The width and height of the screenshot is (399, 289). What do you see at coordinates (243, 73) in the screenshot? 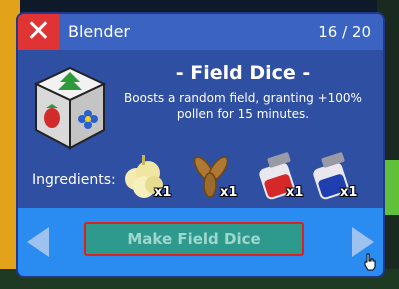
I see `item-name: - Field Dice -` at bounding box center [243, 73].